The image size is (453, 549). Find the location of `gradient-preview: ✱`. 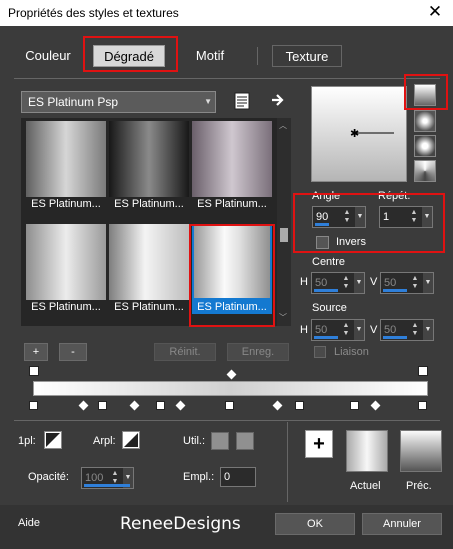

gradient-preview: ✱ is located at coordinates (359, 134).